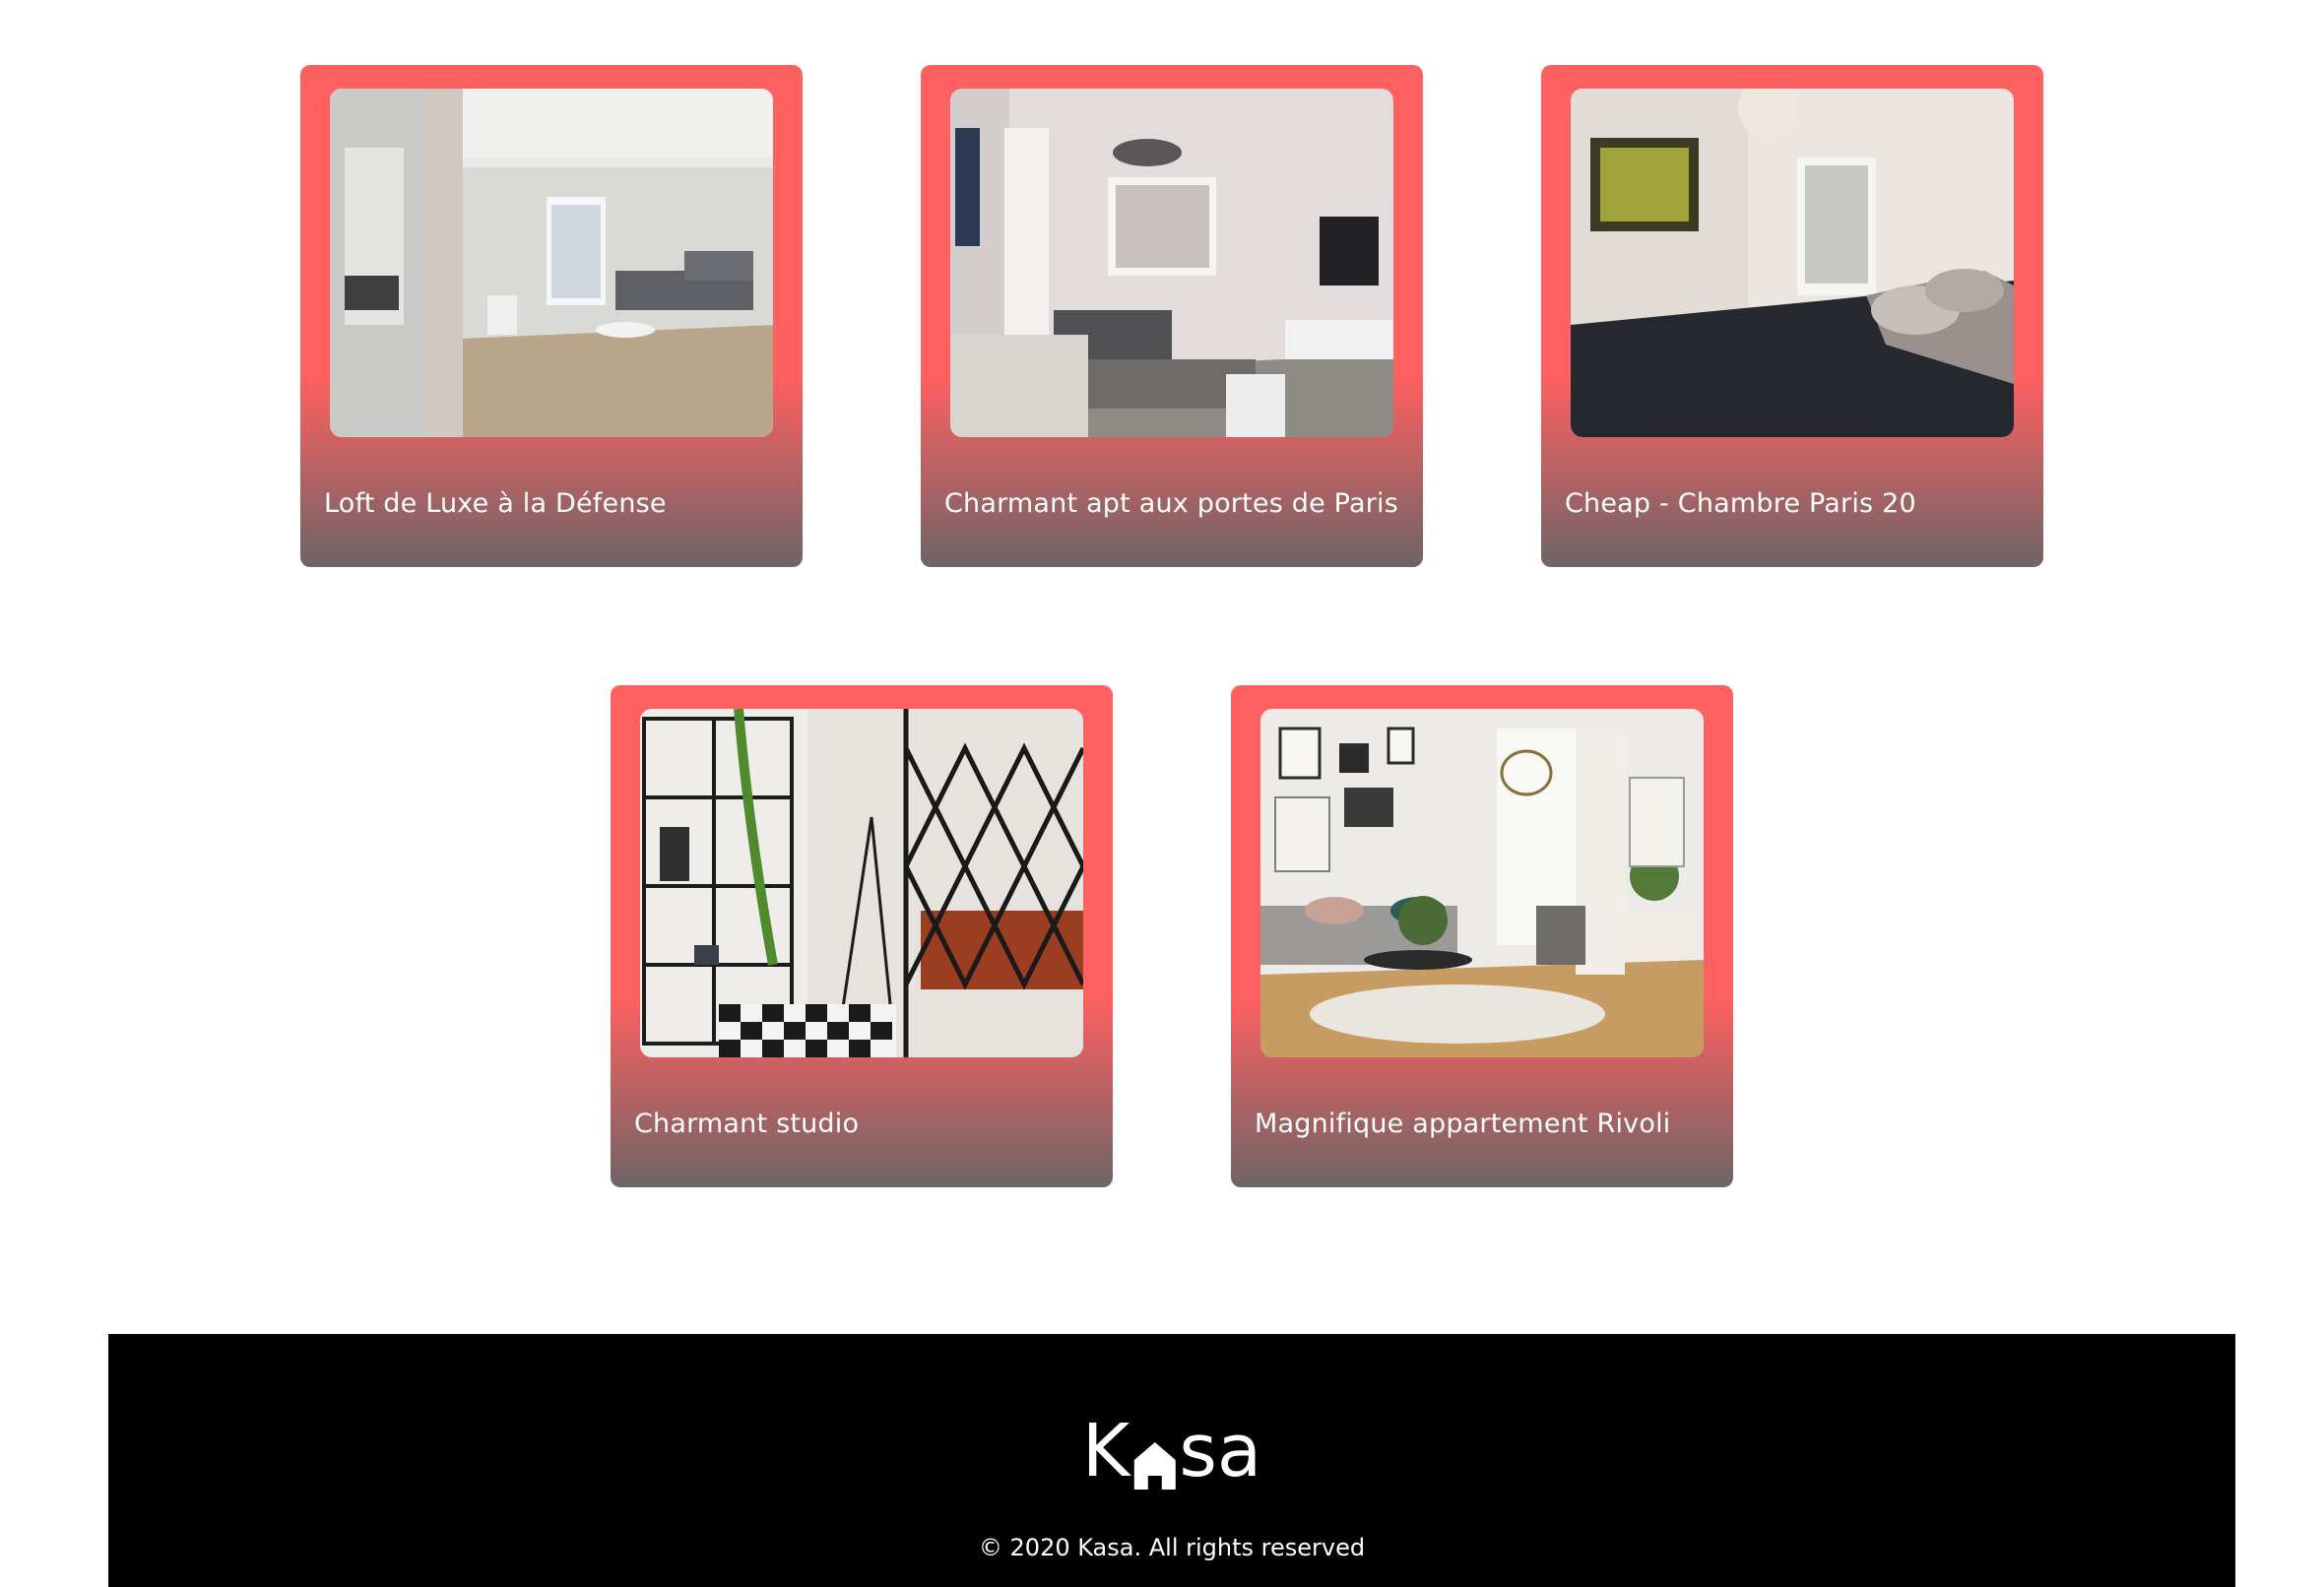 The image size is (2324, 1587). Describe the element at coordinates (1221, 1451) in the screenshot. I see `logo-letters-sa: sa` at that location.